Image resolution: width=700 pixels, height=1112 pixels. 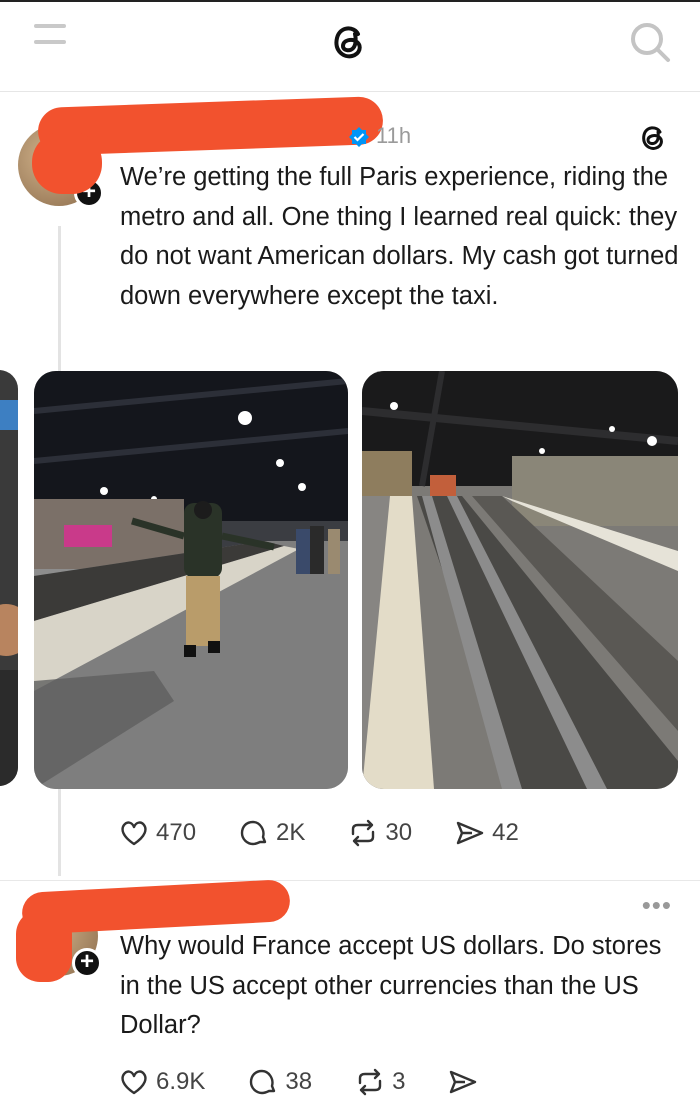 I want to click on follow-plus-icon: +, so click(x=87, y=963).